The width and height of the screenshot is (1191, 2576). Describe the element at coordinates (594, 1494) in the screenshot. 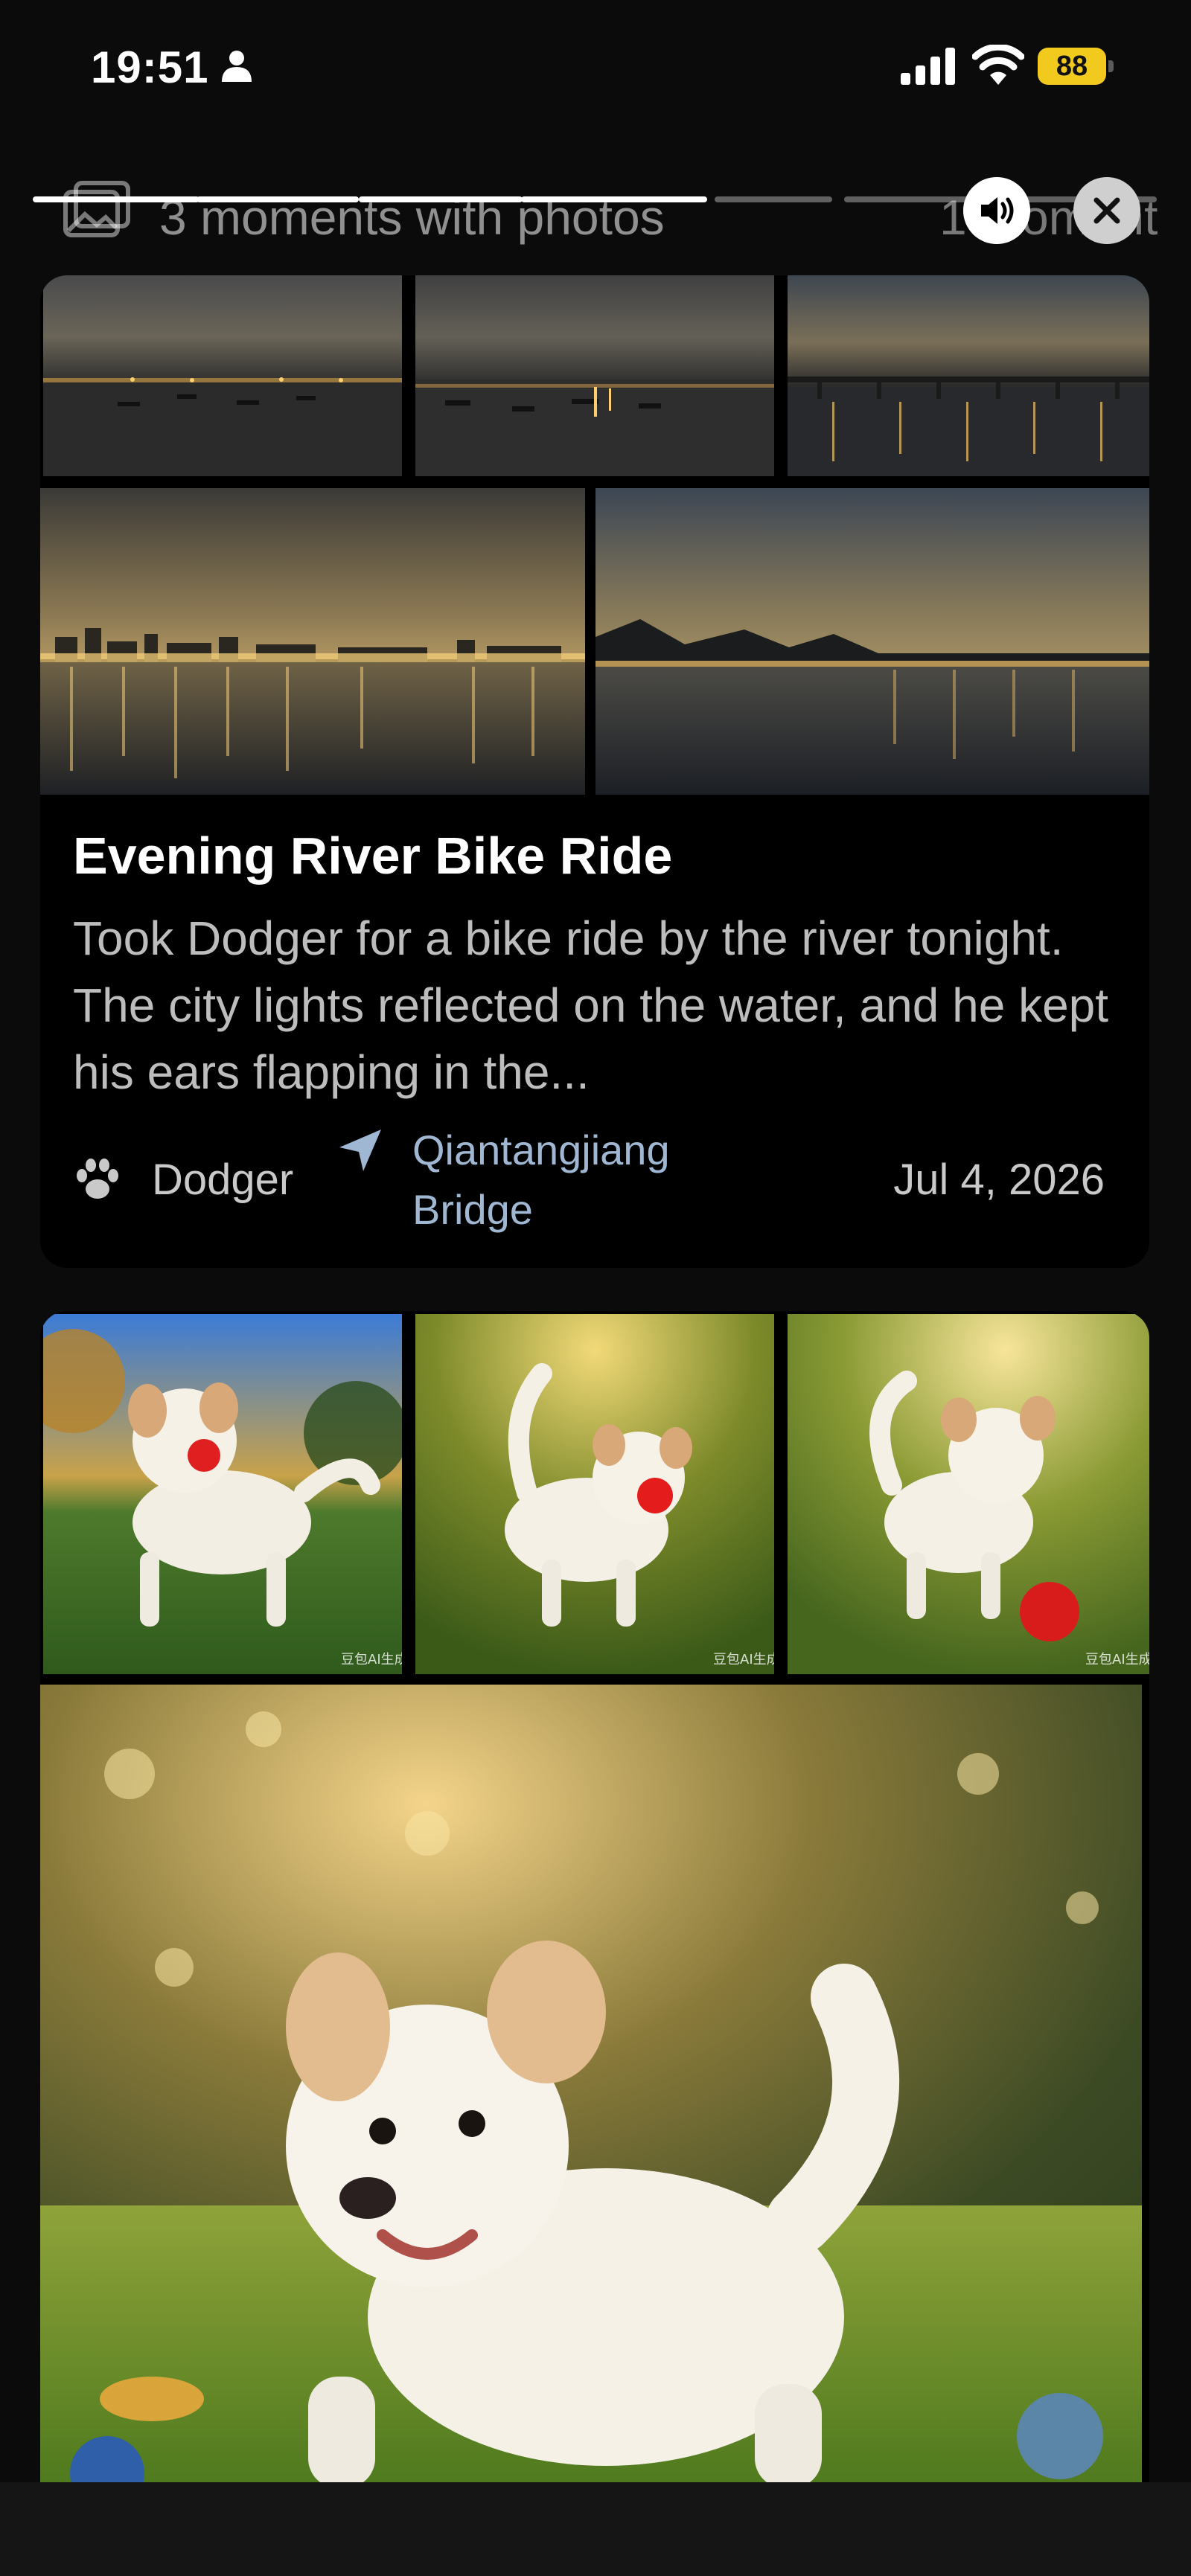

I see `puppy-running-grass-photo: 豆包AI生成` at that location.